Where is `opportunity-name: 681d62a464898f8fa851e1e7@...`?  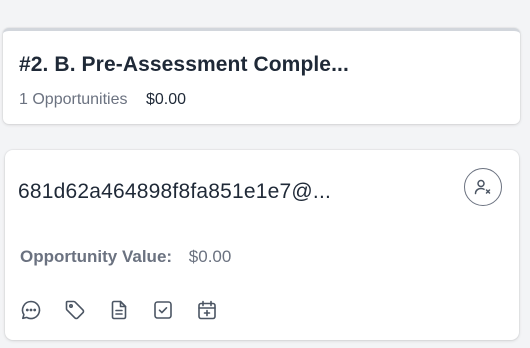
opportunity-name: 681d62a464898f8fa851e1e7@... is located at coordinates (174, 192).